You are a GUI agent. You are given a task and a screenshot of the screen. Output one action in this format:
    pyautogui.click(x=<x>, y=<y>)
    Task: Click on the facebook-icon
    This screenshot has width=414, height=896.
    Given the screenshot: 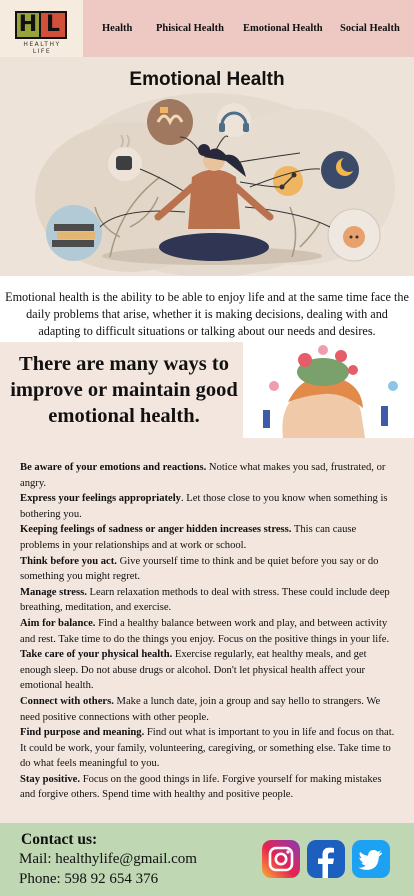 What is the action you would take?
    pyautogui.click(x=326, y=859)
    